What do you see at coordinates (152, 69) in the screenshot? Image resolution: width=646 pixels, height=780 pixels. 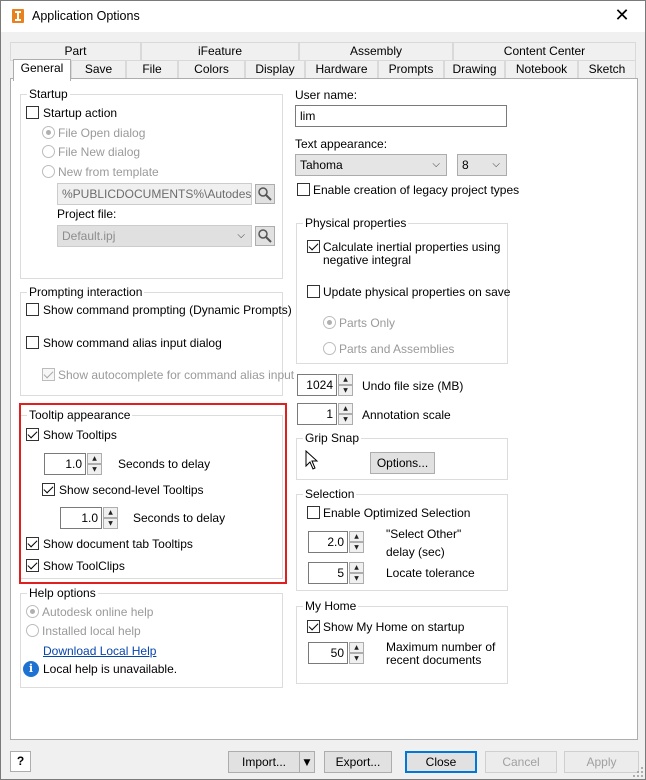 I see `tab-file: File` at bounding box center [152, 69].